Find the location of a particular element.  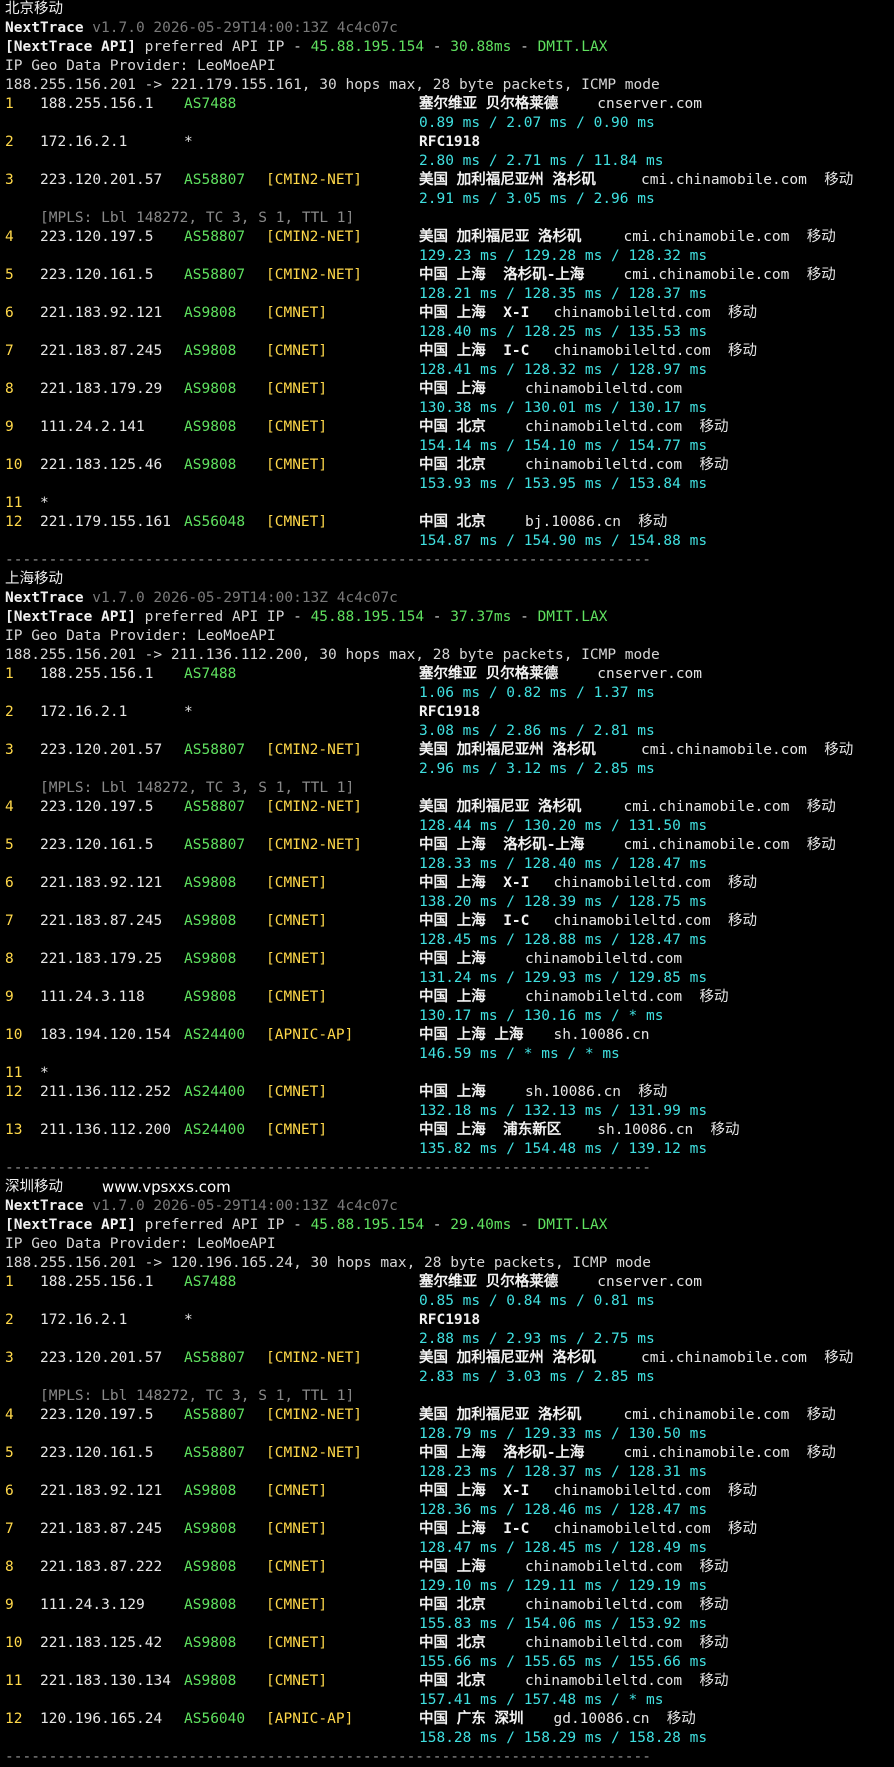

hop-number: 3 is located at coordinates (9, 180).